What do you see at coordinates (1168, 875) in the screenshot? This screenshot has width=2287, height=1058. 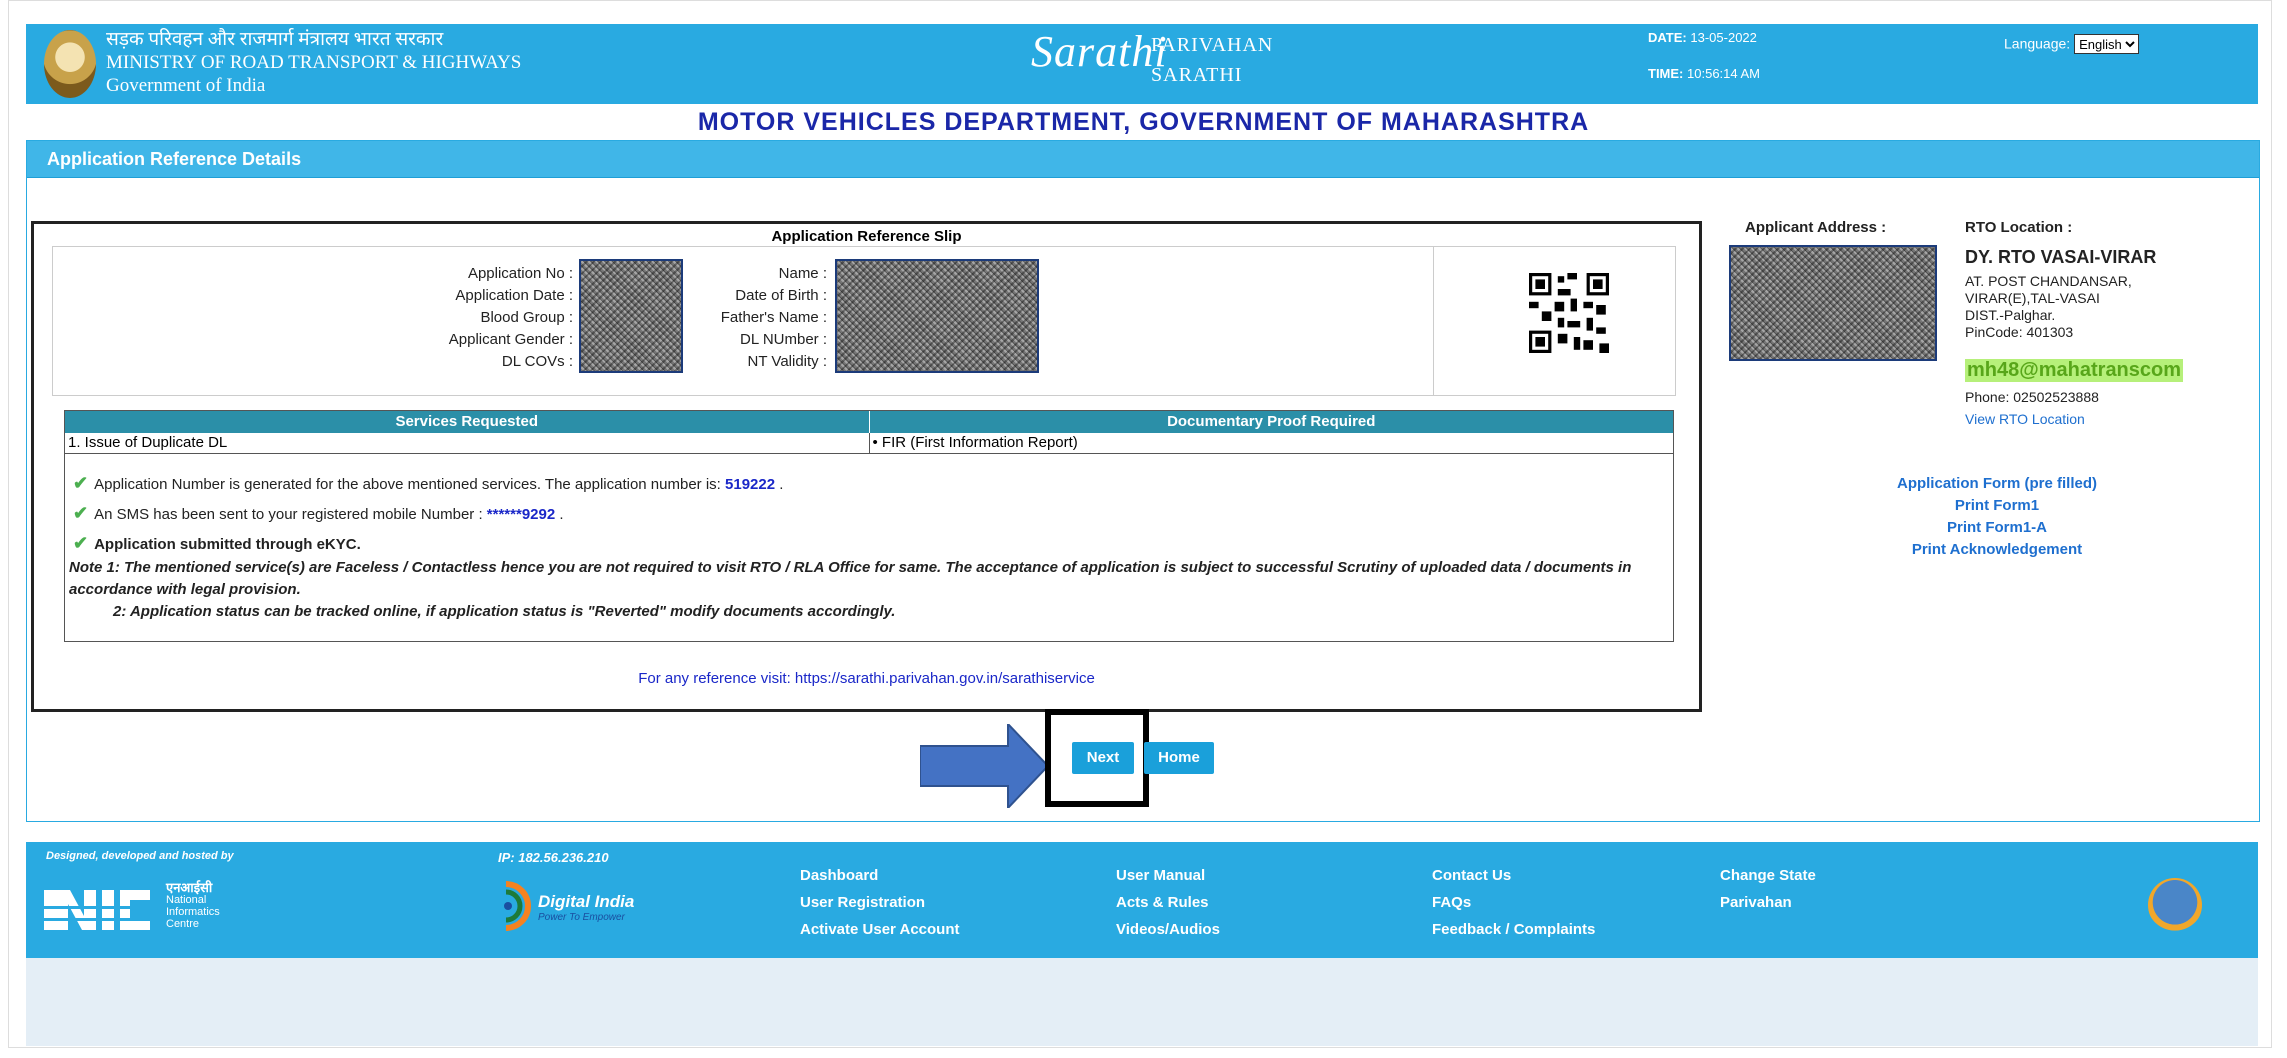 I see `footer-link-user-manual: User Manual` at bounding box center [1168, 875].